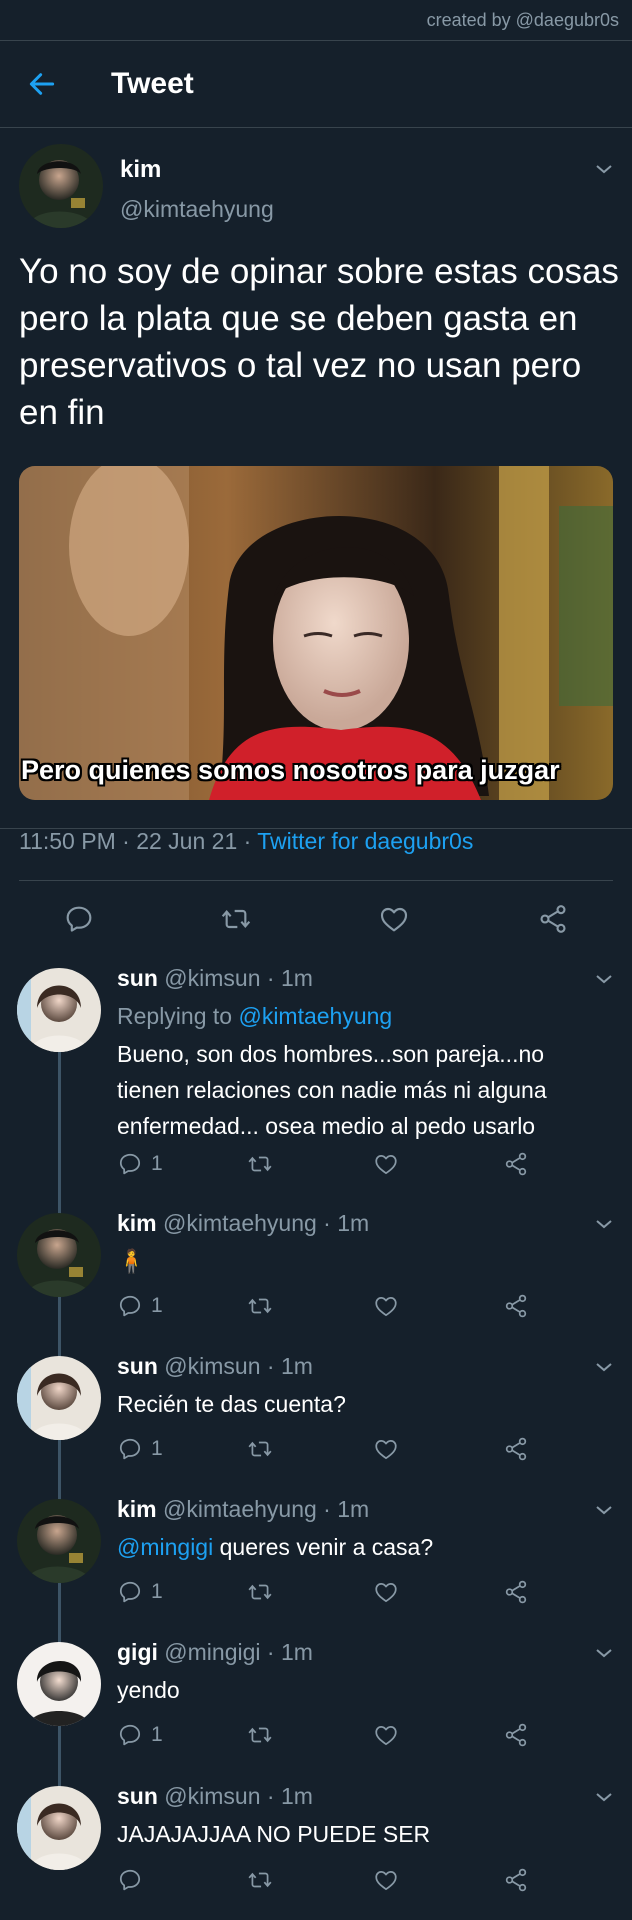 The height and width of the screenshot is (1920, 632). Describe the element at coordinates (315, 1016) in the screenshot. I see `replying-to-mention: @kimtaehyung` at that location.